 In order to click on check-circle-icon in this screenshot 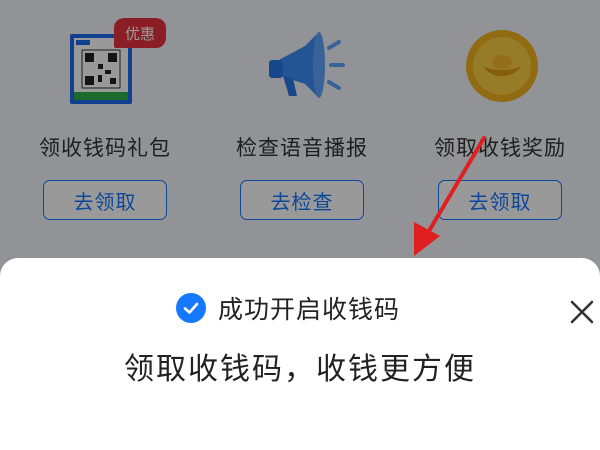, I will do `click(191, 308)`.